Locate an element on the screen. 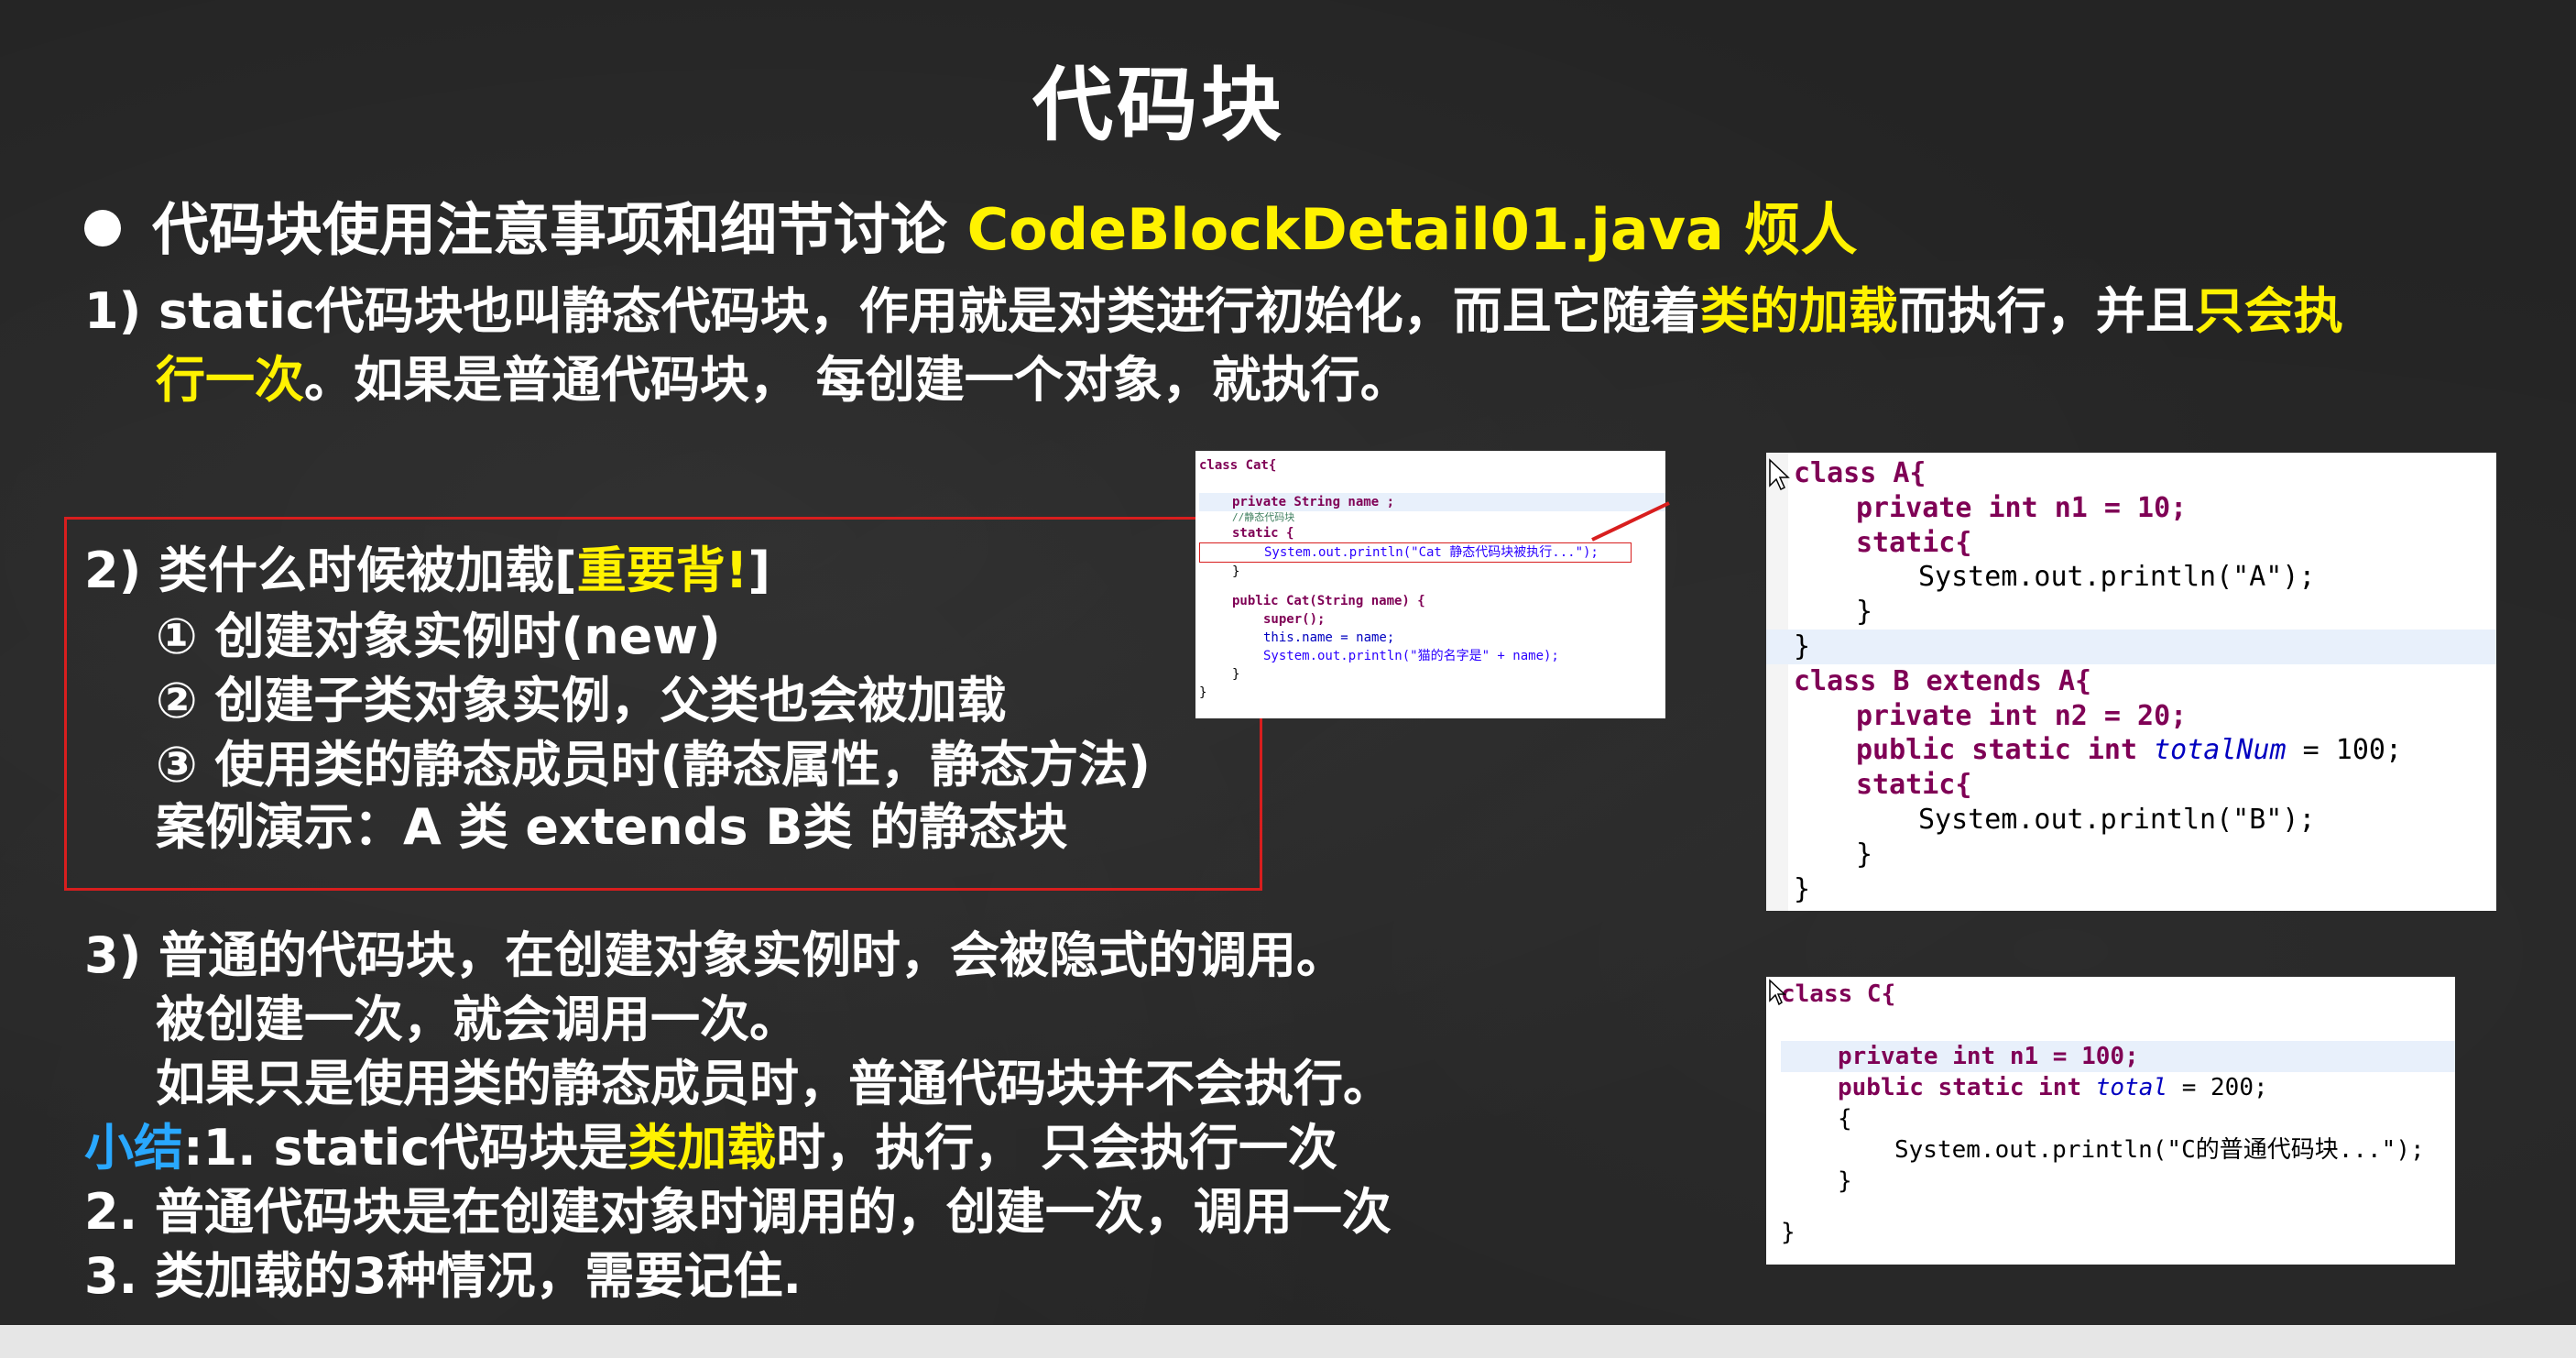 The width and height of the screenshot is (2576, 1358). point1-text-c: 。如果是普通代码块， 每创建一个对象，就执行。 is located at coordinates (857, 380).